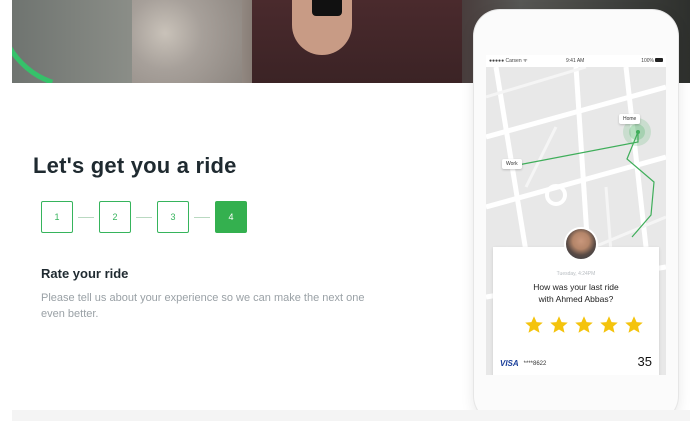 The width and height of the screenshot is (690, 421). I want to click on ride-timestamp: Tuesday, 4:24PM, so click(576, 274).